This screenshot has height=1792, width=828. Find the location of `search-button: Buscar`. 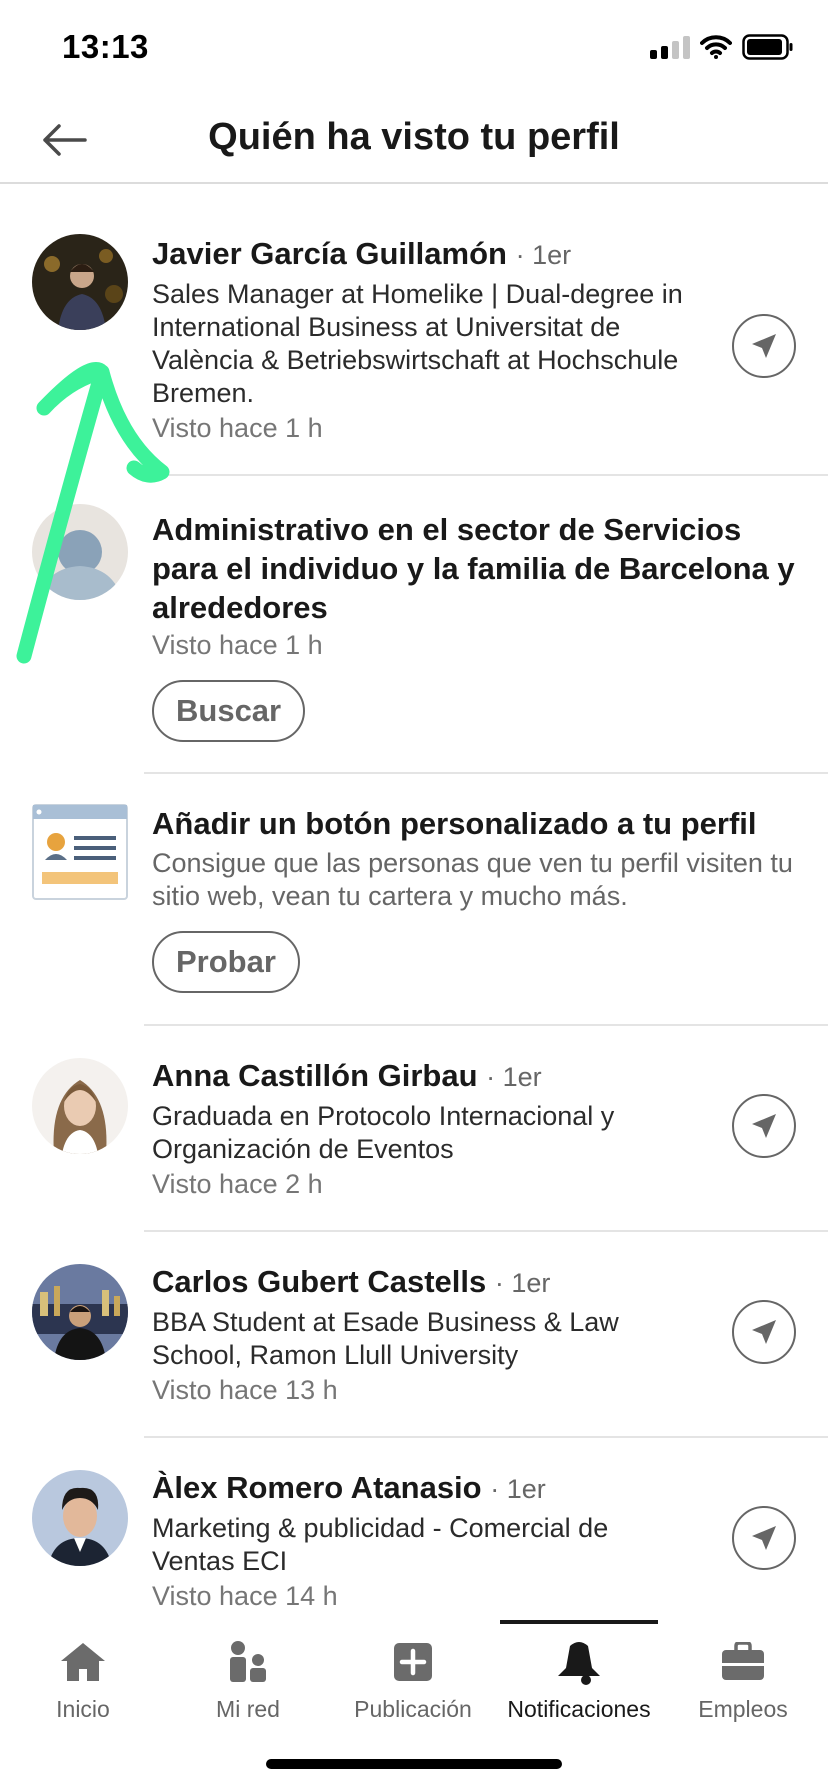

search-button: Buscar is located at coordinates (229, 711).